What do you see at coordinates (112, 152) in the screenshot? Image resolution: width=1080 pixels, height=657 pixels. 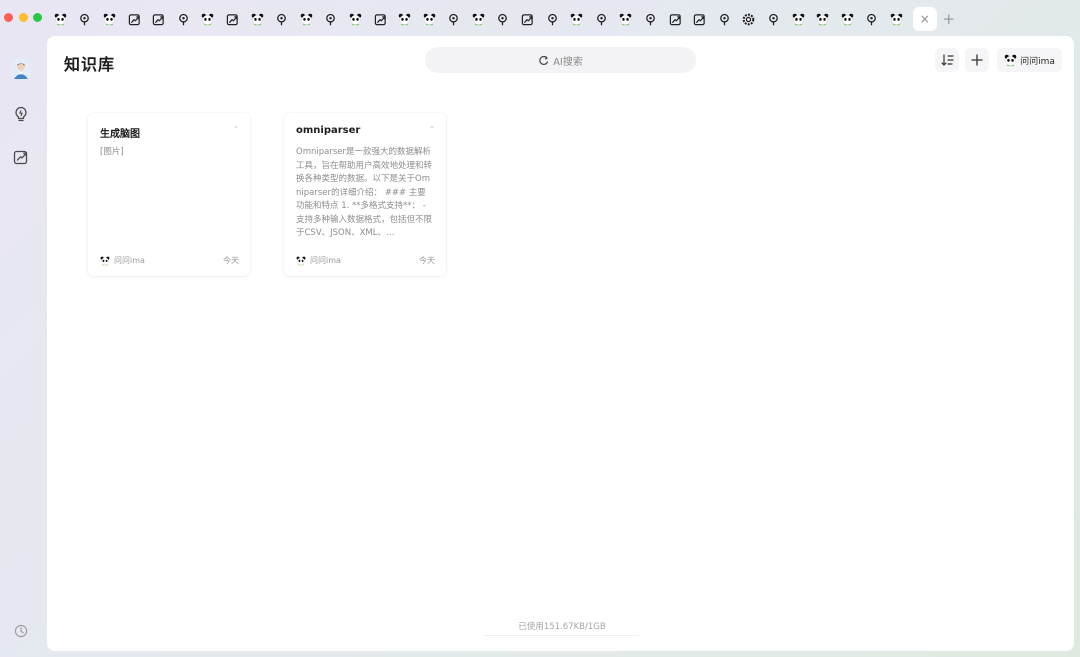 I see `card-snippet: [图片]` at bounding box center [112, 152].